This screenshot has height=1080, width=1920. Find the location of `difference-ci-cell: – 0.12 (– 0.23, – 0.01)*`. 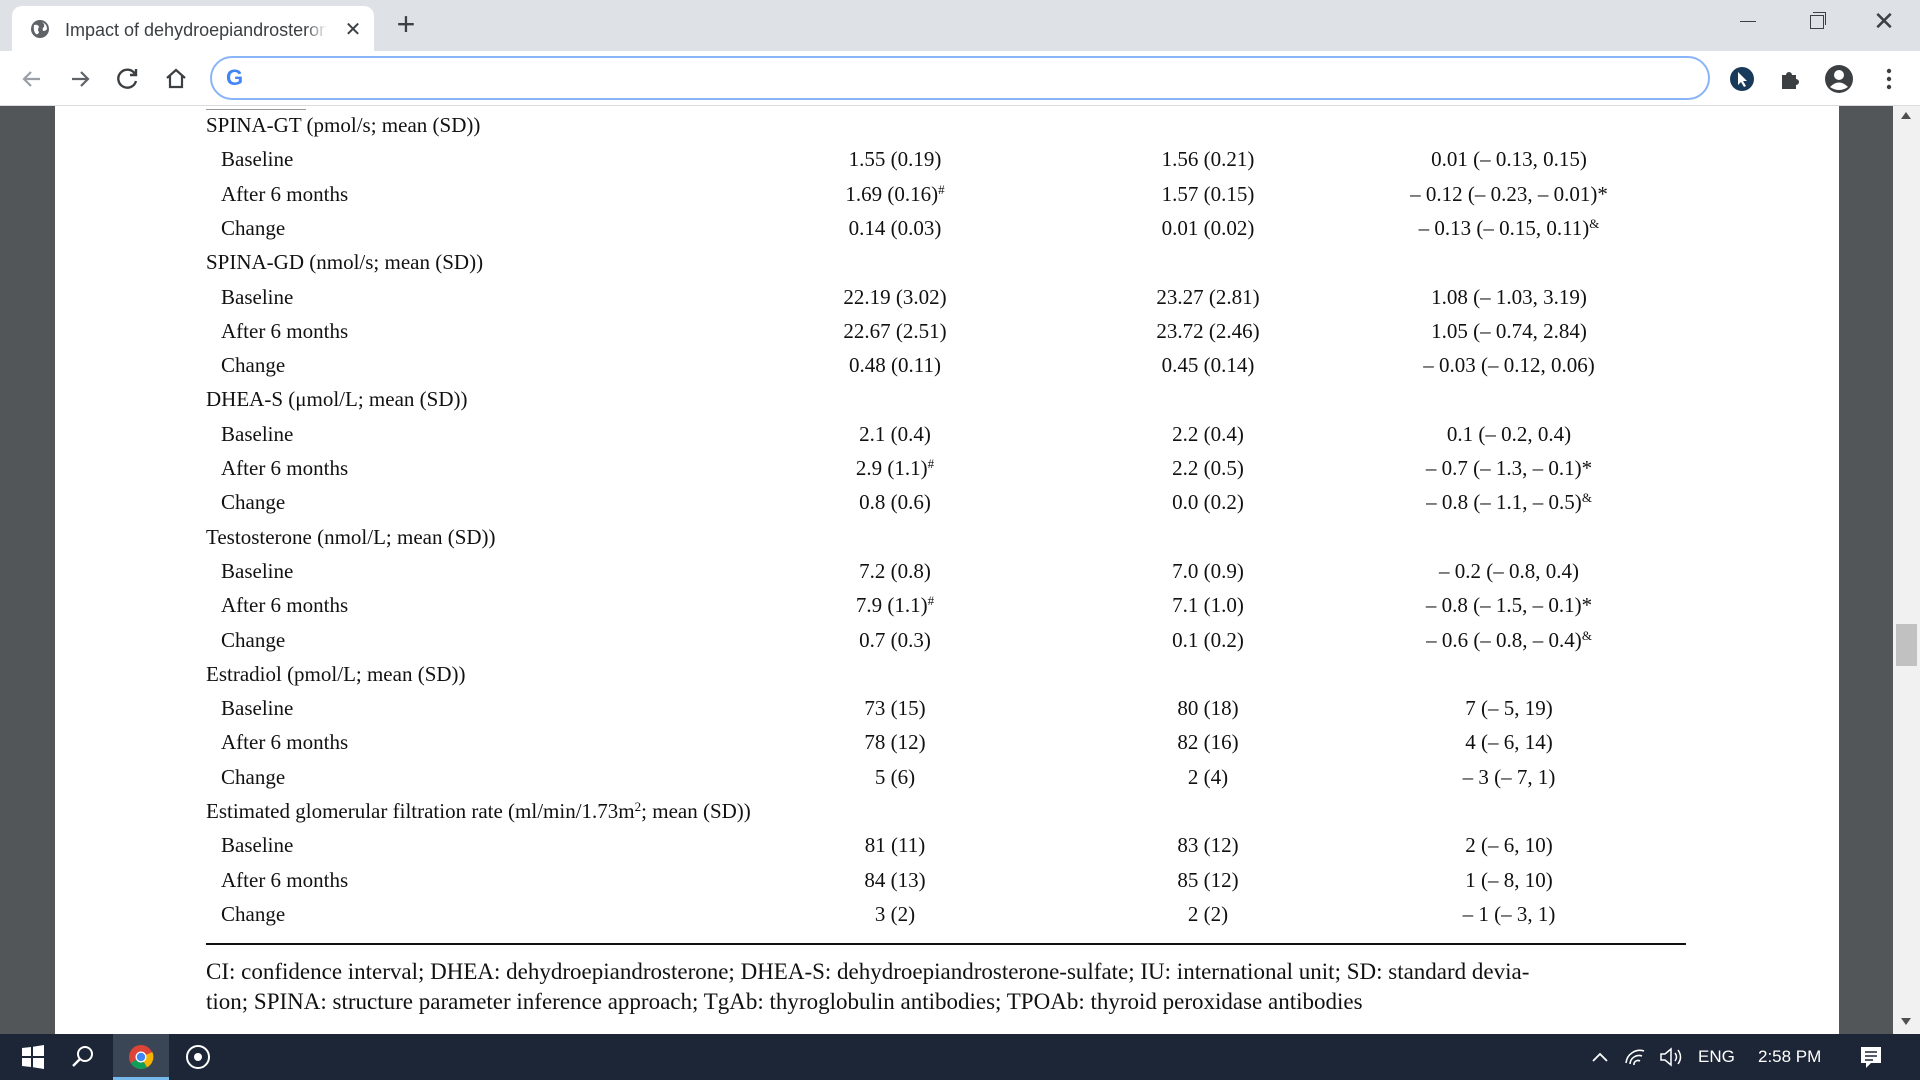

difference-ci-cell: – 0.12 (– 0.23, – 0.01)* is located at coordinates (1509, 194).